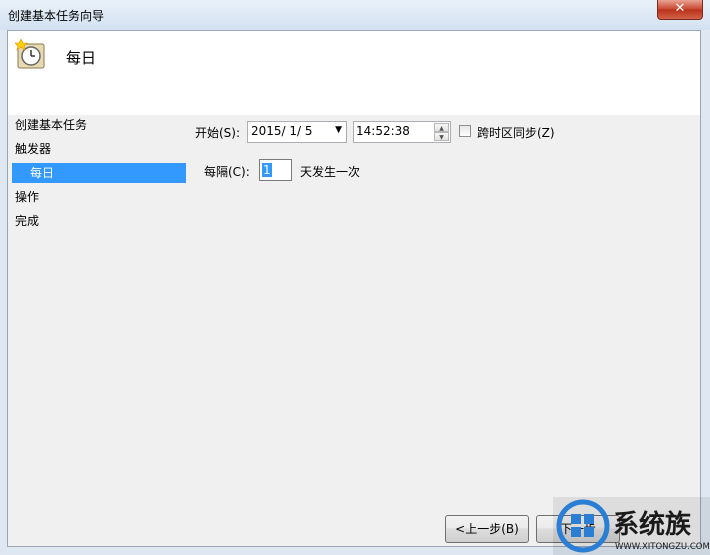 The width and height of the screenshot is (710, 555). I want to click on start-date-picker: 2015/ 1/ 5 ▼, so click(297, 132).